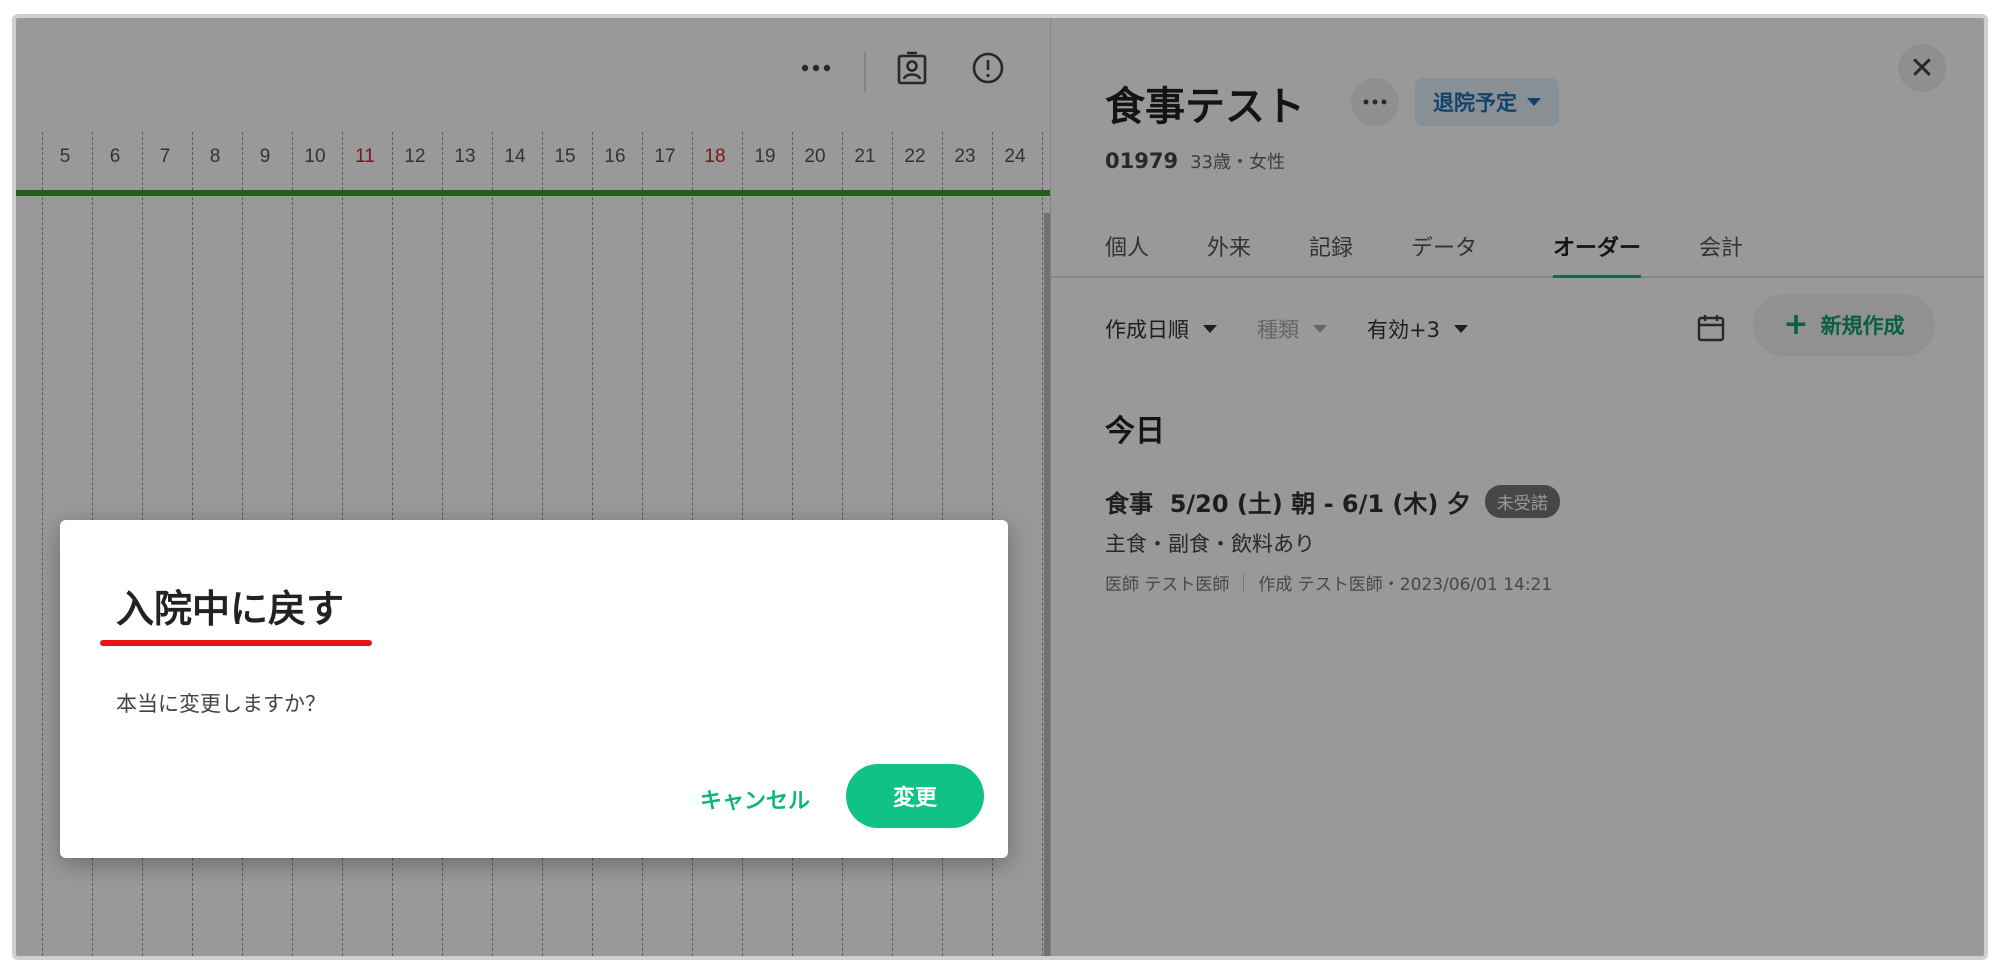 This screenshot has height=972, width=2000. I want to click on annotation-underline, so click(236, 643).